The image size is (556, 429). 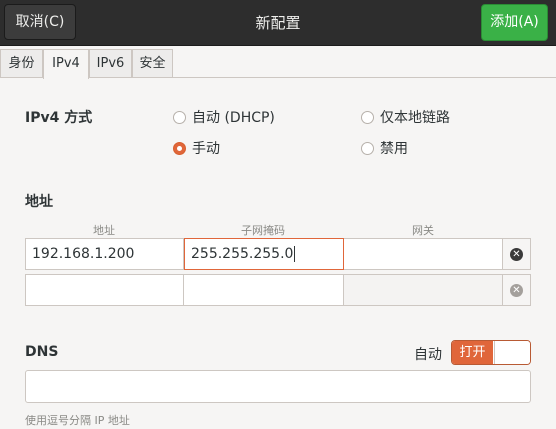 I want to click on radio-auto-dhcp: 自动 (DHCP), so click(x=224, y=117).